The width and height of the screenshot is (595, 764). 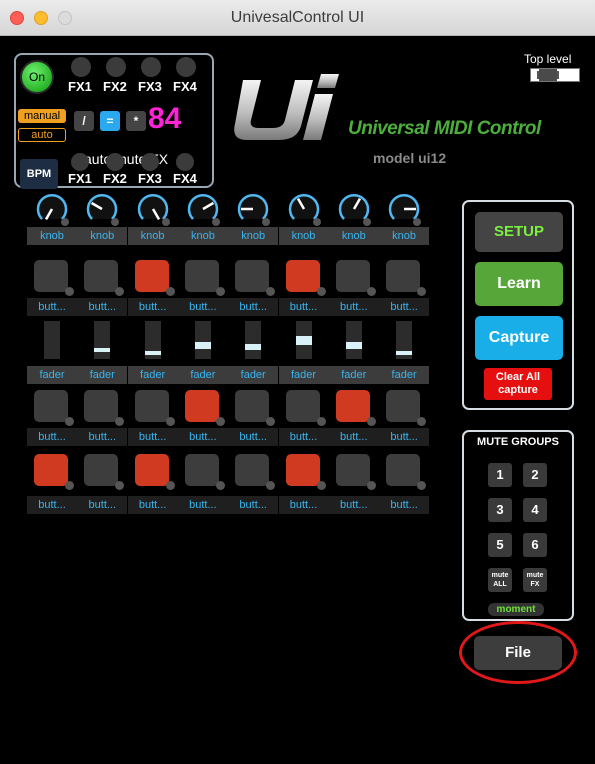 I want to click on mute-fx-line2: FX, so click(x=535, y=584).